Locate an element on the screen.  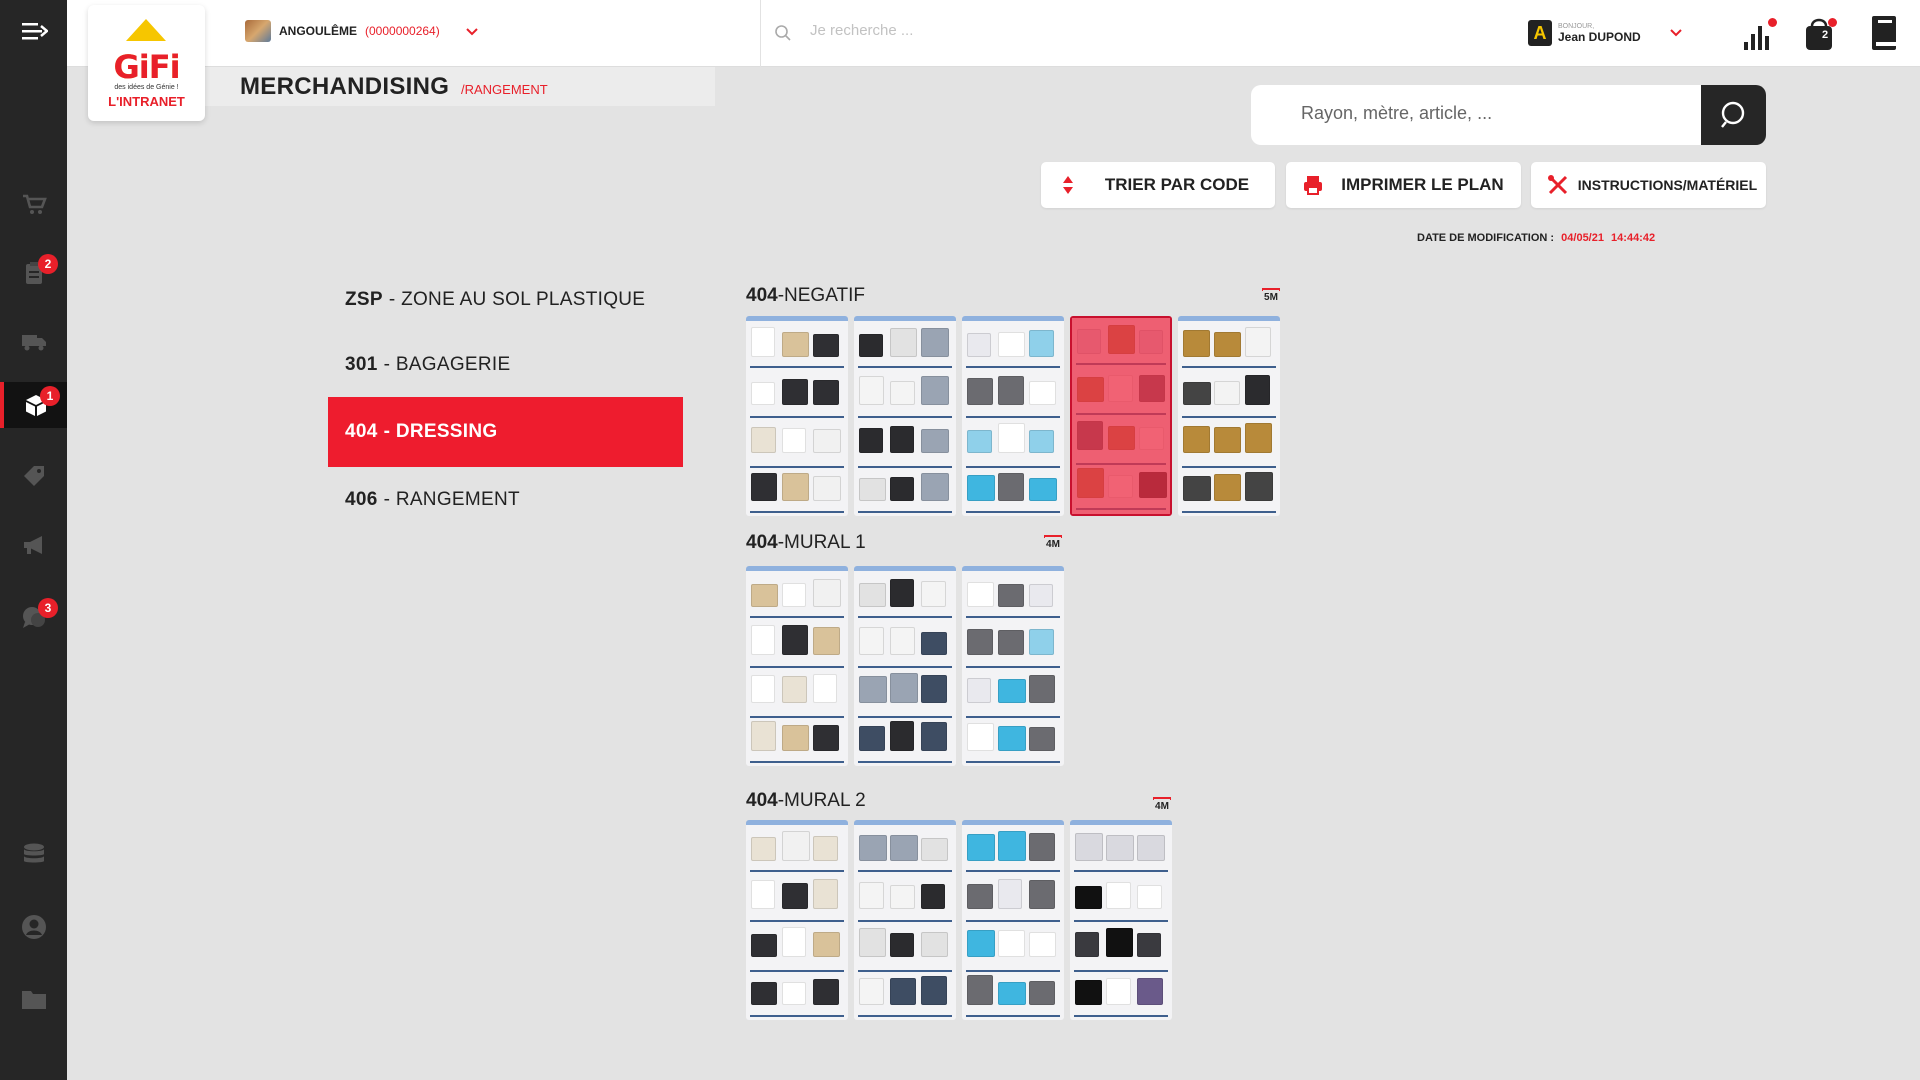
category-code: 406 is located at coordinates (361, 499).